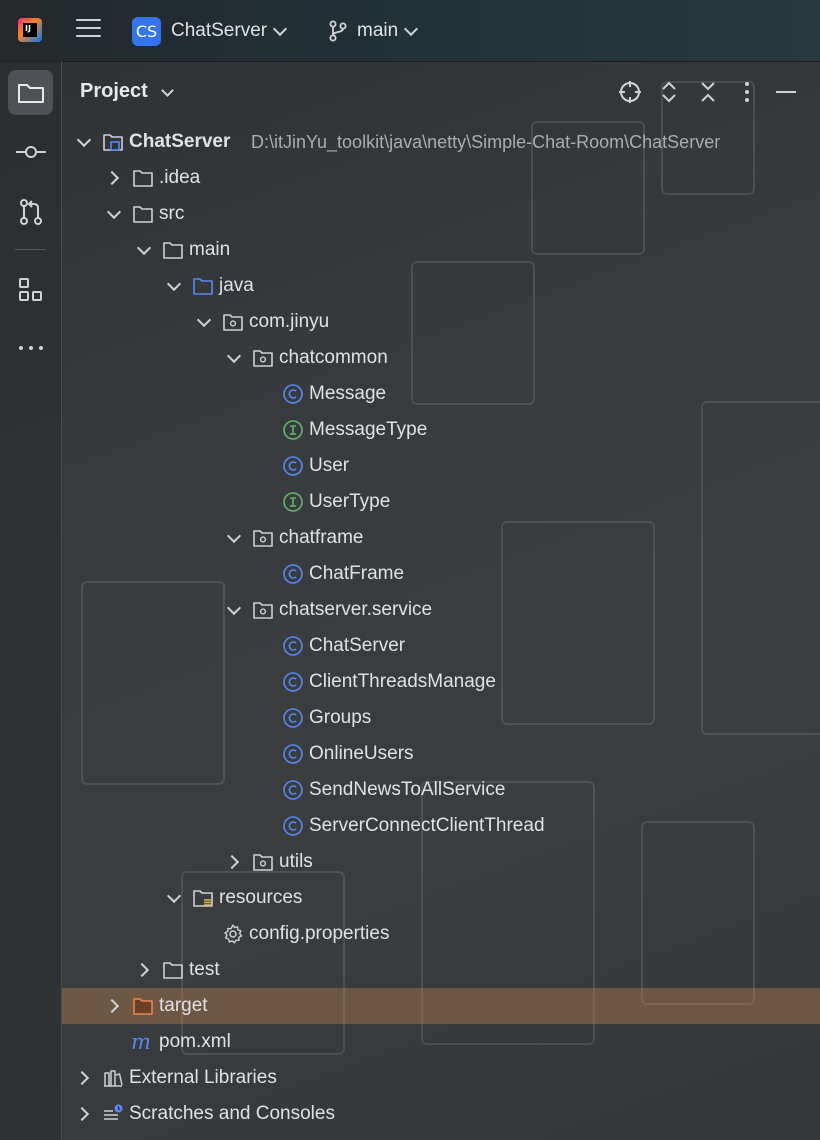 The width and height of the screenshot is (820, 1140). Describe the element at coordinates (143, 1006) in the screenshot. I see `excluded-folder-icon` at that location.